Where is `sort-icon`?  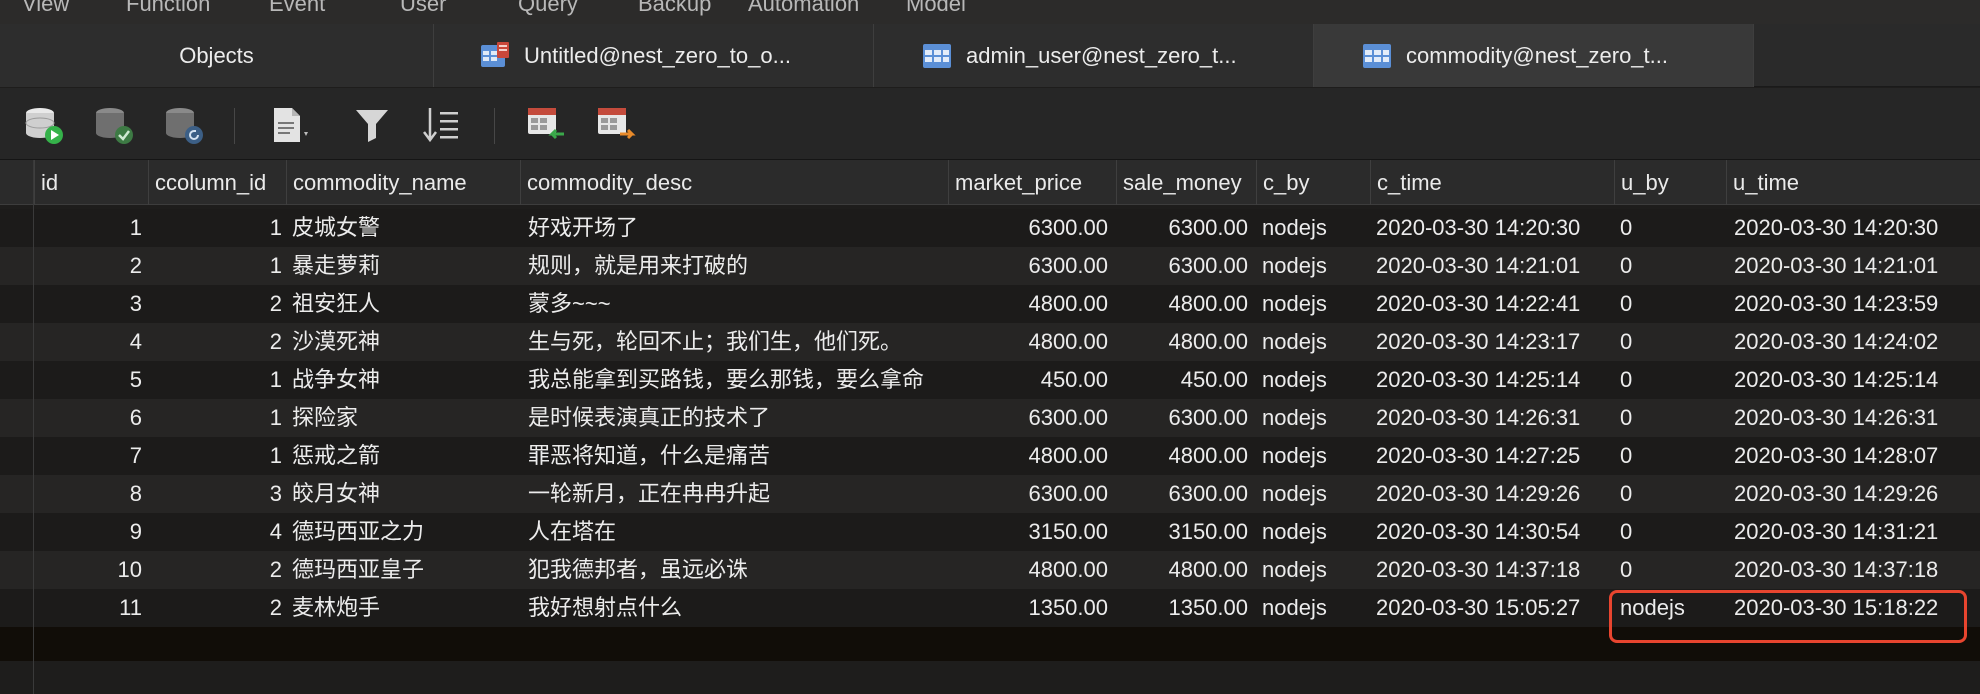 sort-icon is located at coordinates (442, 125).